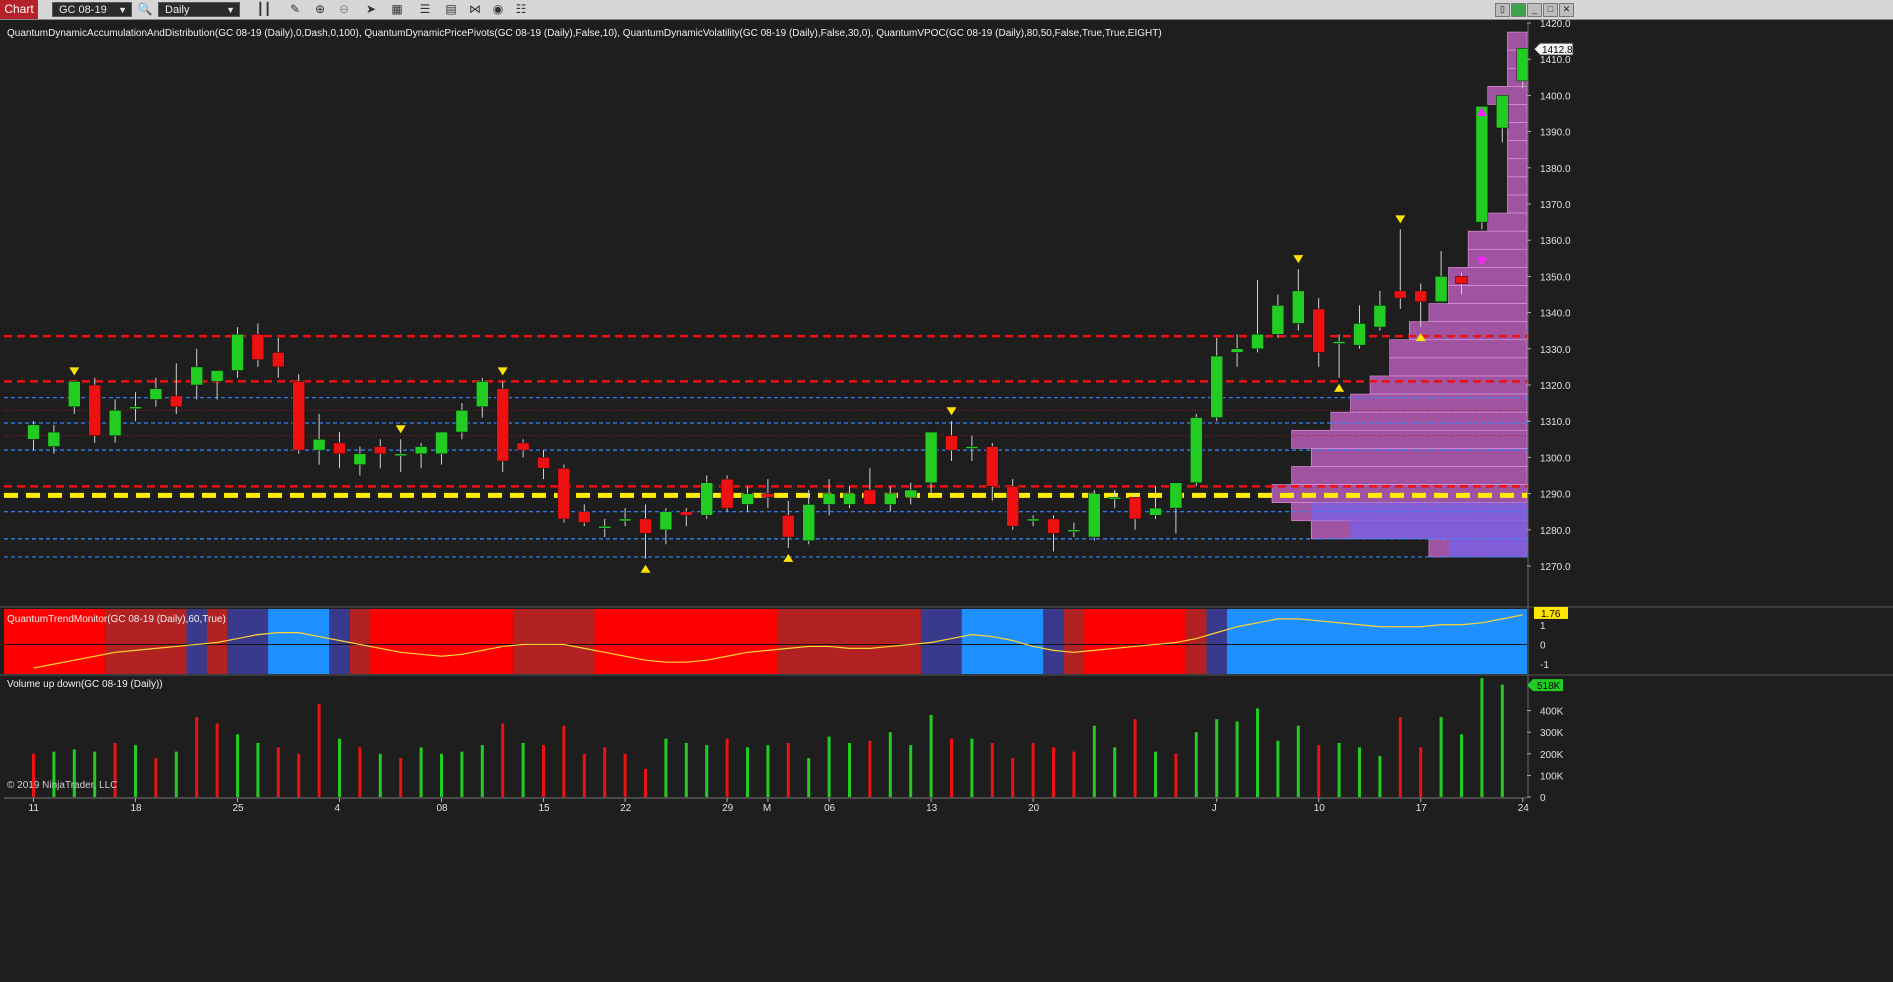  Describe the element at coordinates (443, 808) in the screenshot. I see `x-tick-label: 08` at that location.